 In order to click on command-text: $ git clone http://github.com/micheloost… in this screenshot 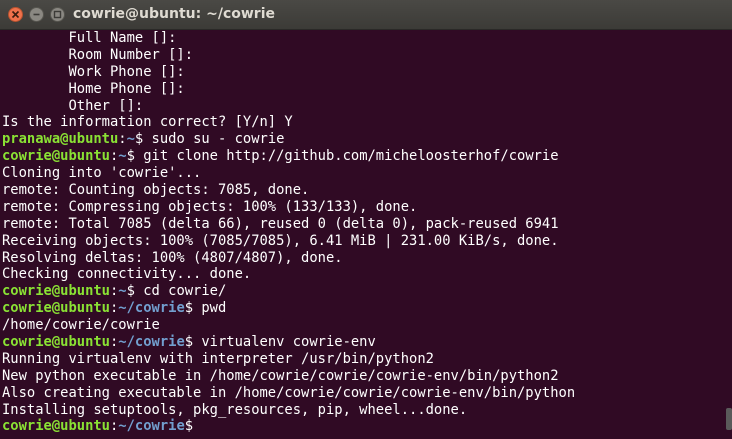, I will do `click(342, 156)`.